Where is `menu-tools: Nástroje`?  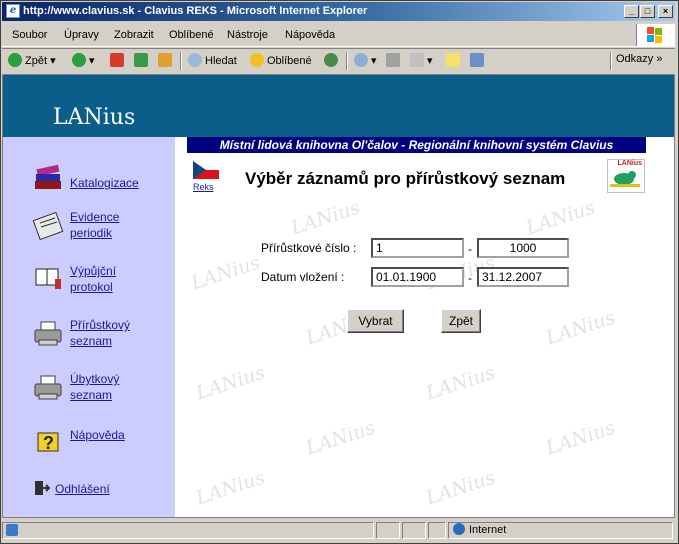
menu-tools: Nástroje is located at coordinates (247, 35).